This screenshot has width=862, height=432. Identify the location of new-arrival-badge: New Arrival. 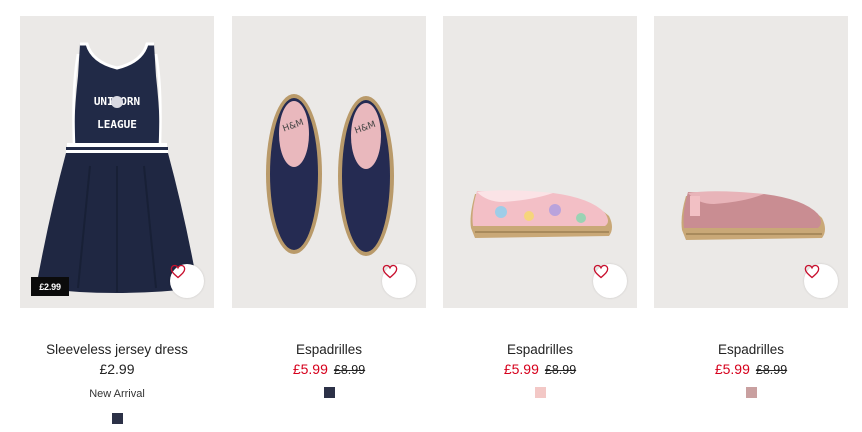
(117, 394).